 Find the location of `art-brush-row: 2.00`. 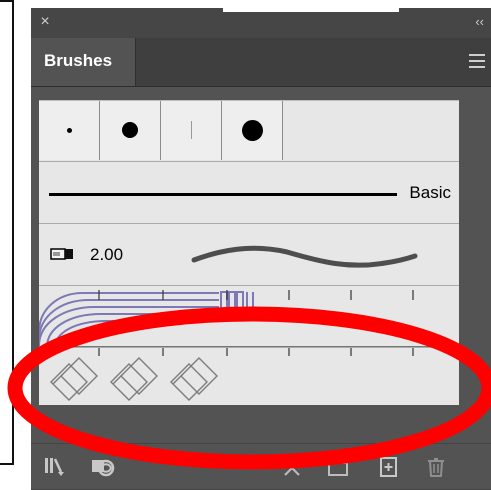

art-brush-row: 2.00 is located at coordinates (249, 254).